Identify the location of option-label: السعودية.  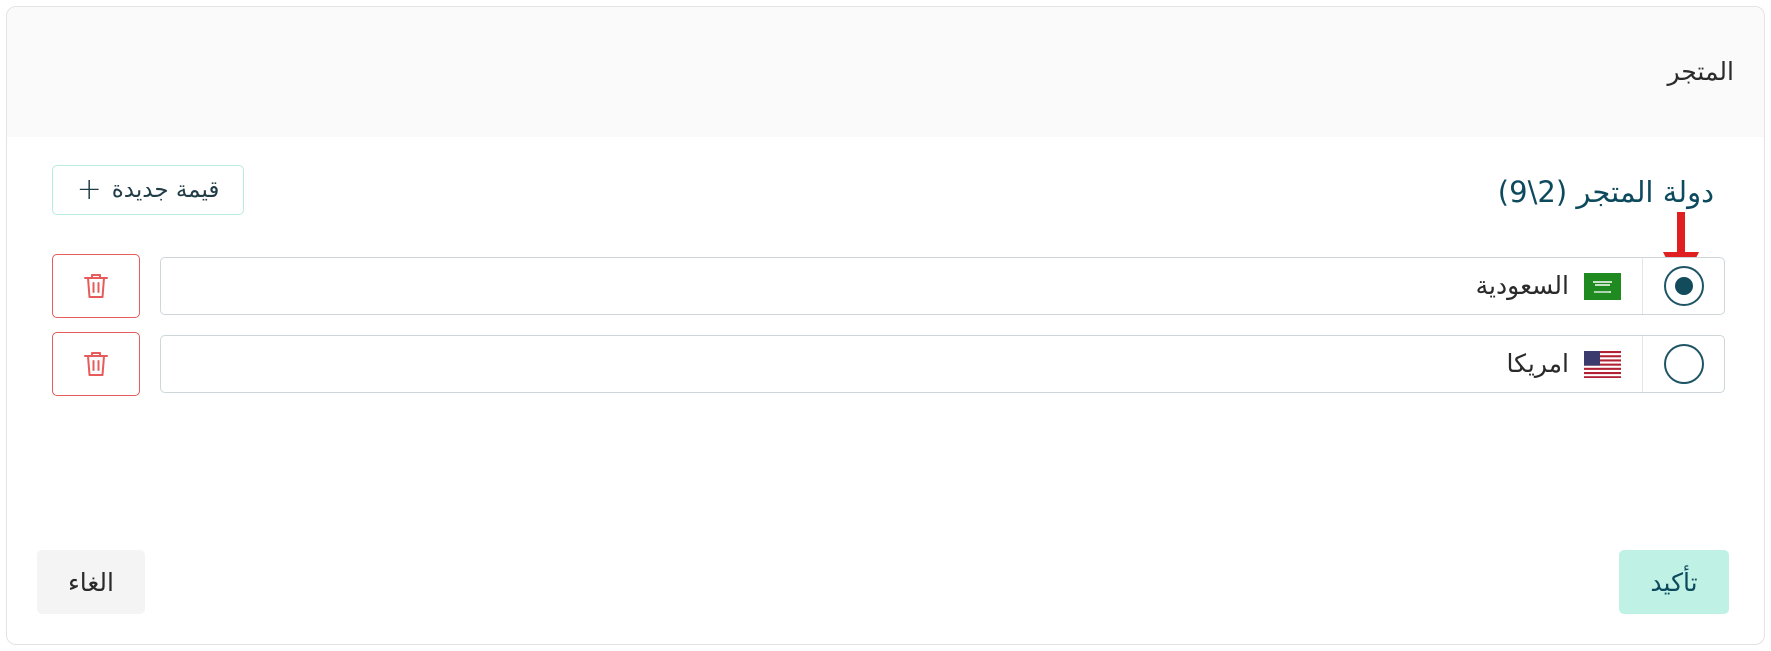
(1522, 285).